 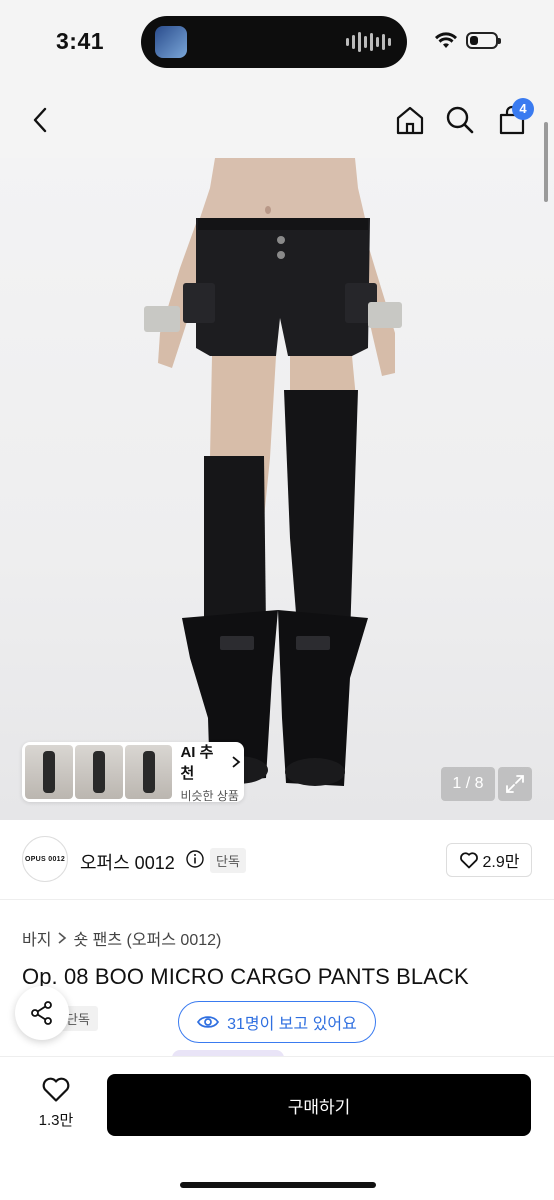 What do you see at coordinates (197, 762) in the screenshot?
I see `ai-recommend-label: AI 추천` at bounding box center [197, 762].